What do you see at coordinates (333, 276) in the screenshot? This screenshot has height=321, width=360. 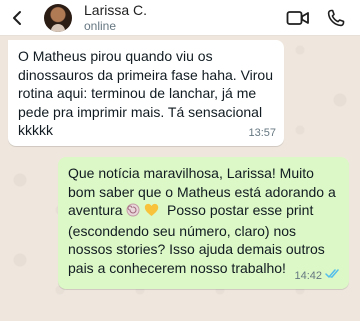 I see `double-check-read-icon` at bounding box center [333, 276].